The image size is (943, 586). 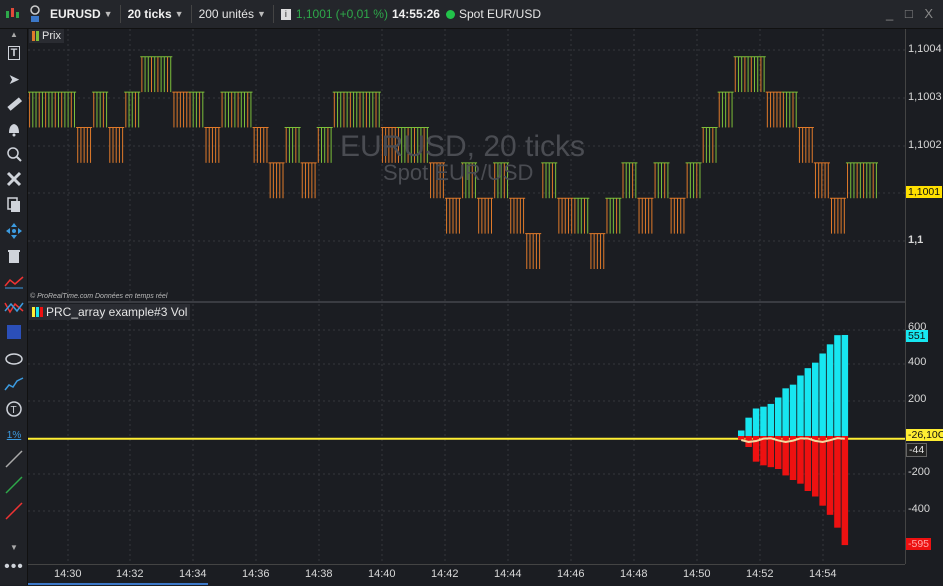 I want to click on percent-tool-icon: 1%, so click(x=14, y=435).